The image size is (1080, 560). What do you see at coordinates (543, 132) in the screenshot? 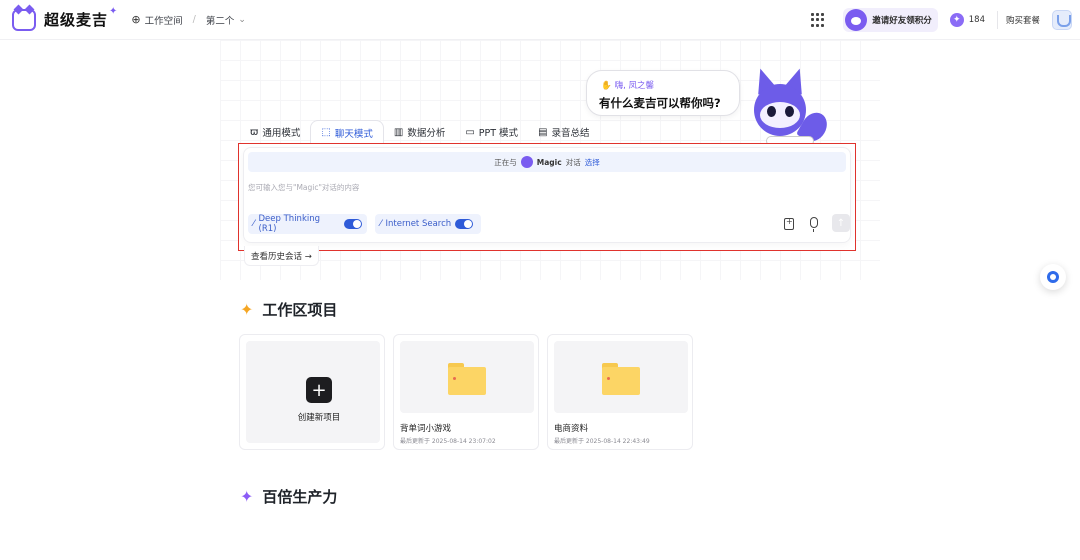
I see `document-icon: ▤` at bounding box center [543, 132].